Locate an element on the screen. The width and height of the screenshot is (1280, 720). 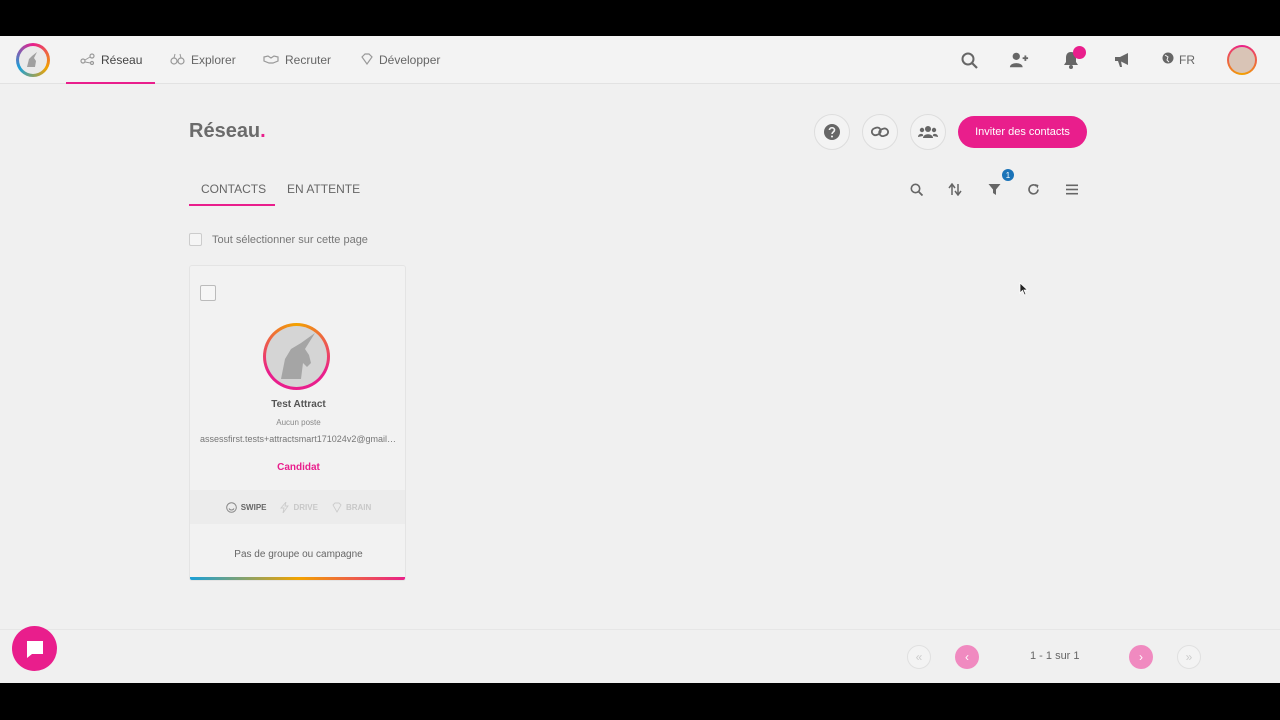
bolt-icon is located at coordinates (285, 507).